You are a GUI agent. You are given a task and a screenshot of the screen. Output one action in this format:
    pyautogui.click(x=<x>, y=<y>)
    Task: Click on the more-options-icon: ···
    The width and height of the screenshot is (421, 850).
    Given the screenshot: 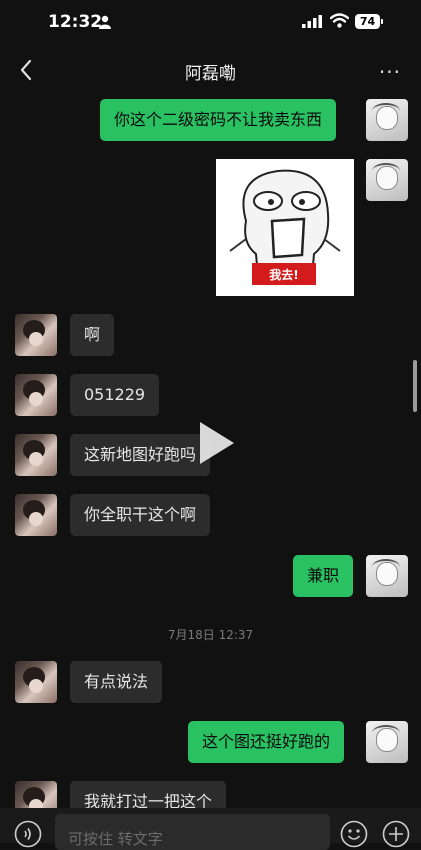 What is the action you would take?
    pyautogui.click(x=390, y=72)
    